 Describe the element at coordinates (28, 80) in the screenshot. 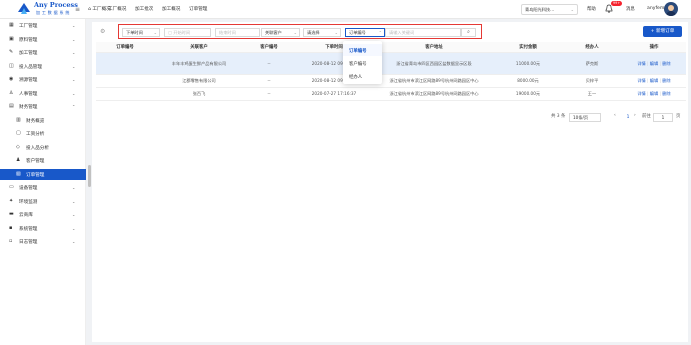

I see `sidebar-item-label: 溯源管理` at that location.